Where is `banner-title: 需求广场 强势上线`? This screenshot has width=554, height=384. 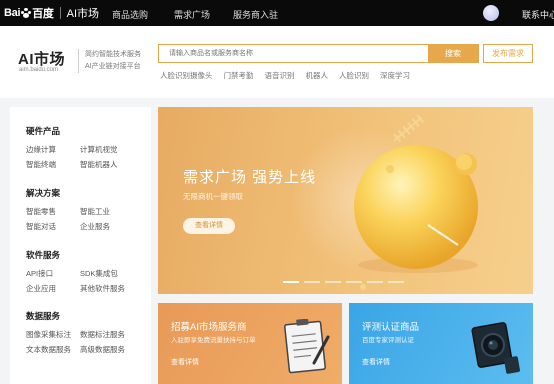
banner-title: 需求广场 强势上线 is located at coordinates (250, 177).